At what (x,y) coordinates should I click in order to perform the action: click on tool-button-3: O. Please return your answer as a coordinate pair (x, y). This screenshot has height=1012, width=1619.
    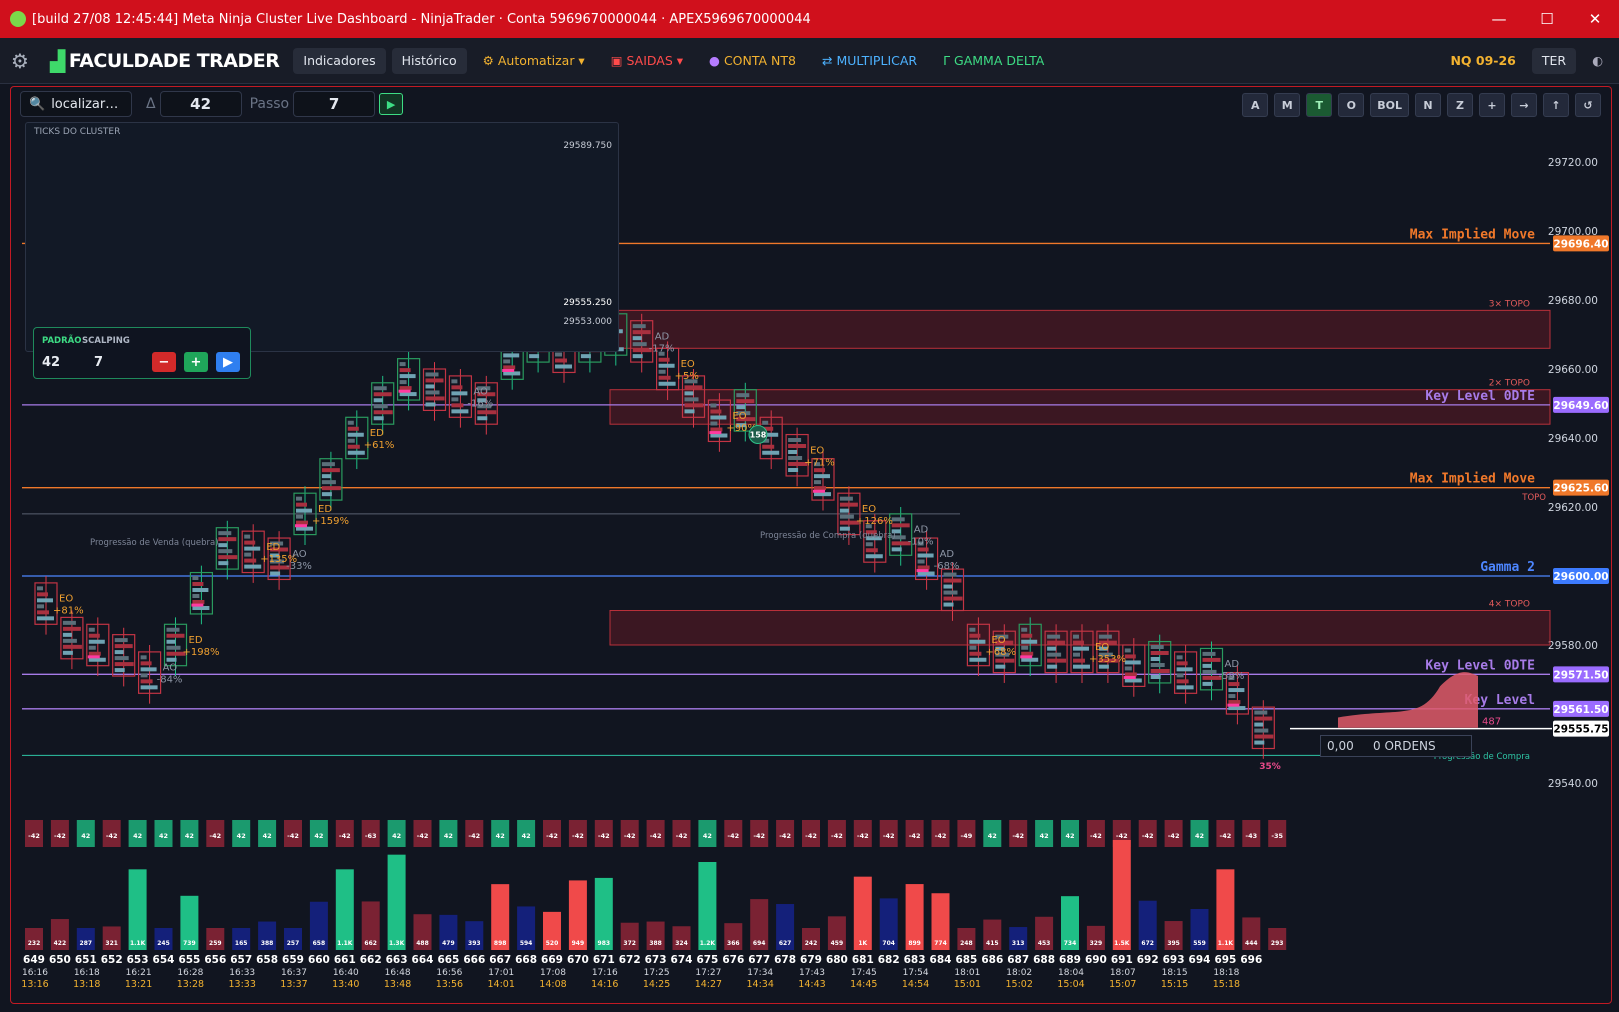
    Looking at the image, I should click on (1351, 105).